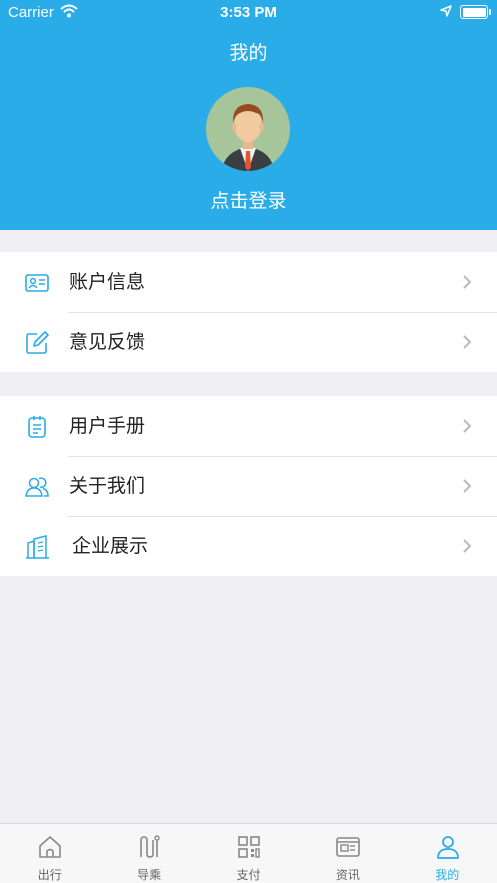  Describe the element at coordinates (37, 547) in the screenshot. I see `building-icon` at that location.